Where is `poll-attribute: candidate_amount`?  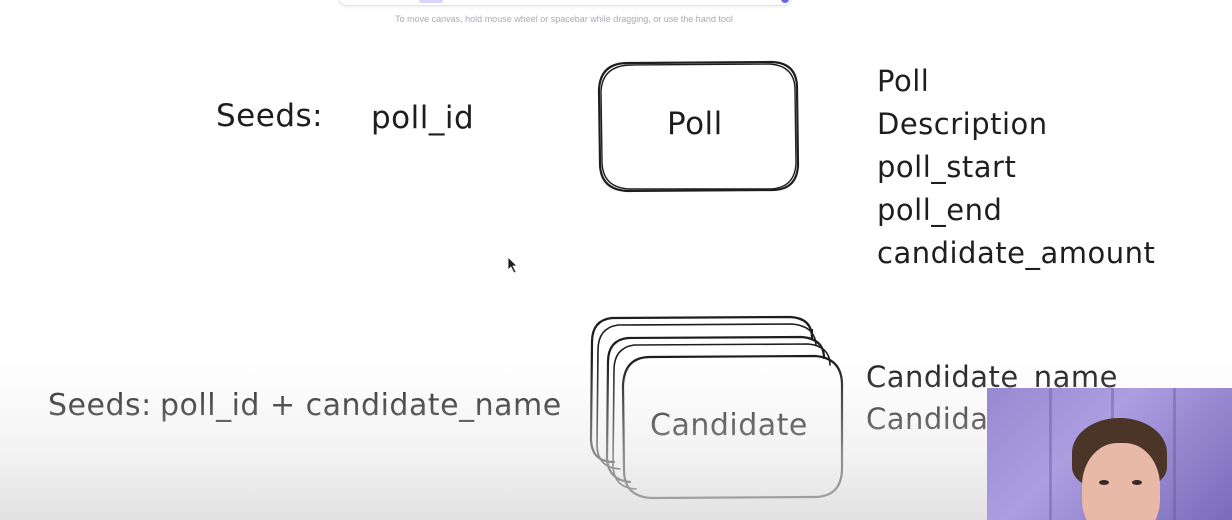 poll-attribute: candidate_amount is located at coordinates (1016, 253).